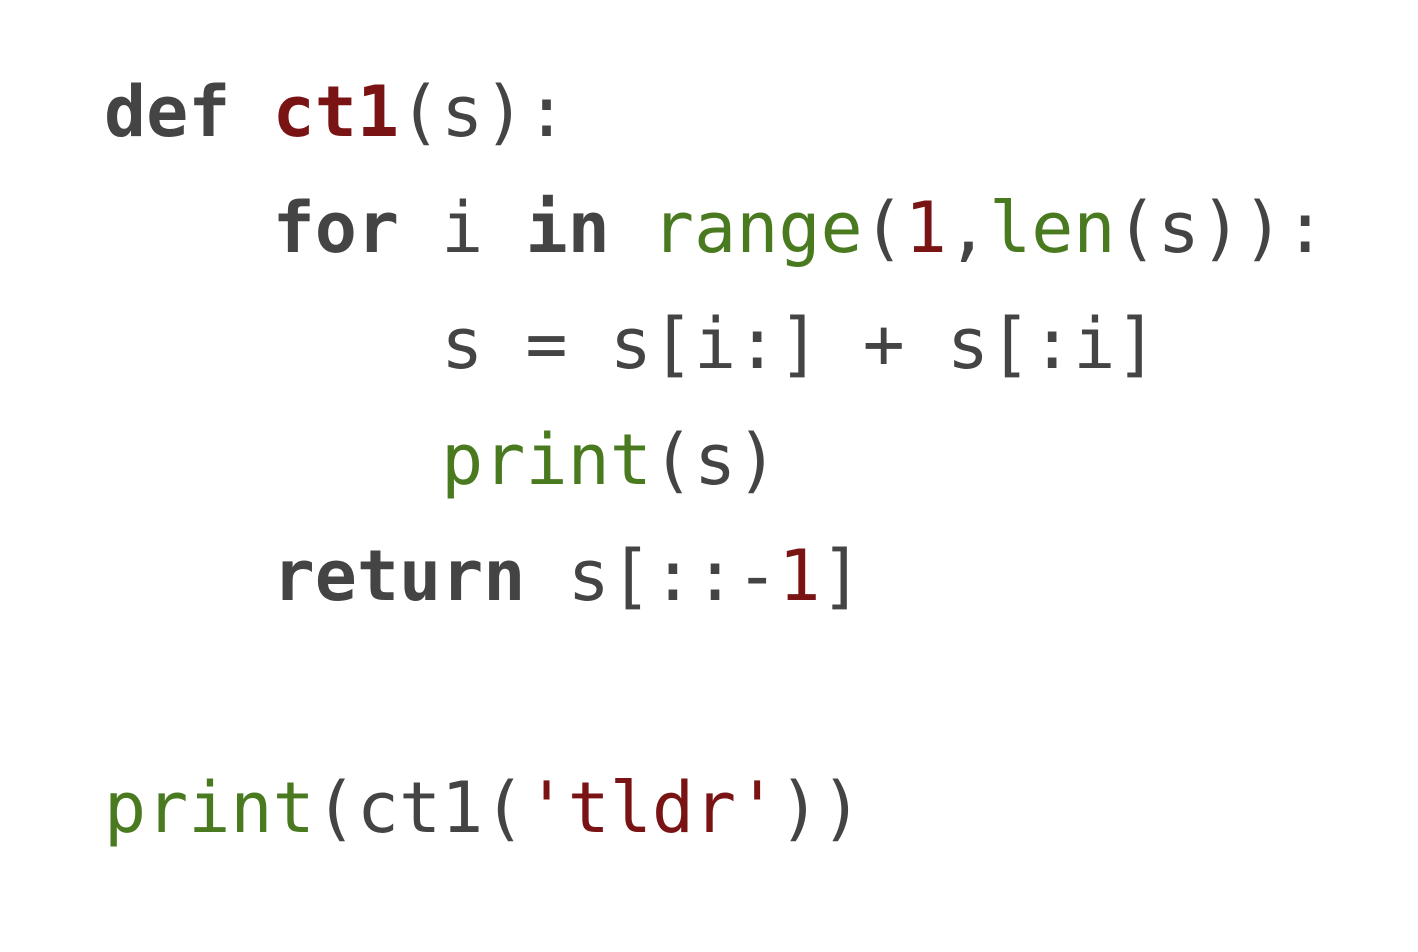 The width and height of the screenshot is (1418, 952). Describe the element at coordinates (336, 228) in the screenshot. I see `code-token-keyword: for` at that location.